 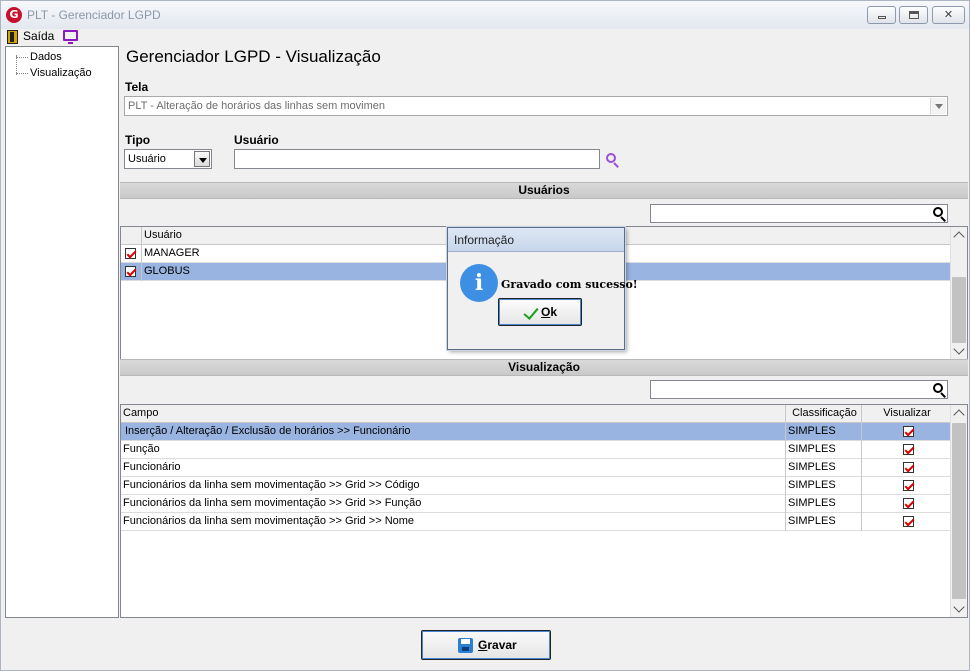 I want to click on close-icon: ✕, so click(x=948, y=14).